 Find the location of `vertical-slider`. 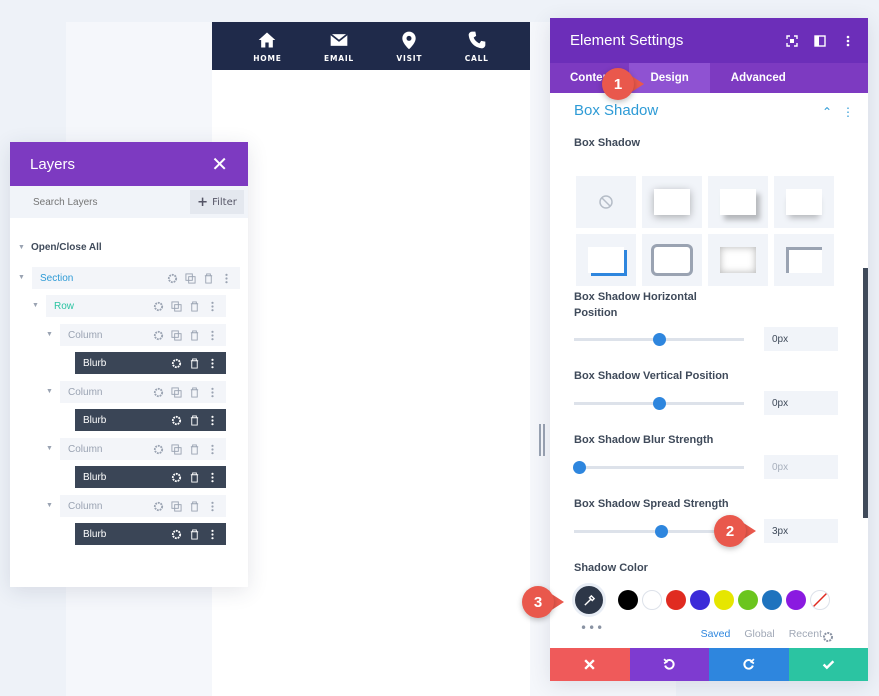

vertical-slider is located at coordinates (659, 403).